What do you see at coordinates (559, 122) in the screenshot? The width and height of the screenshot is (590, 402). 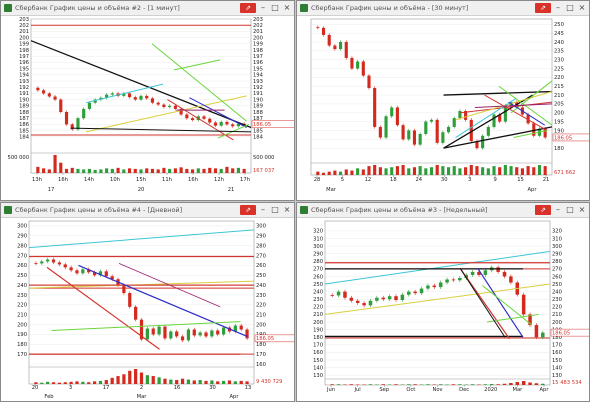 I see `right-tick-label: 195` at bounding box center [559, 122].